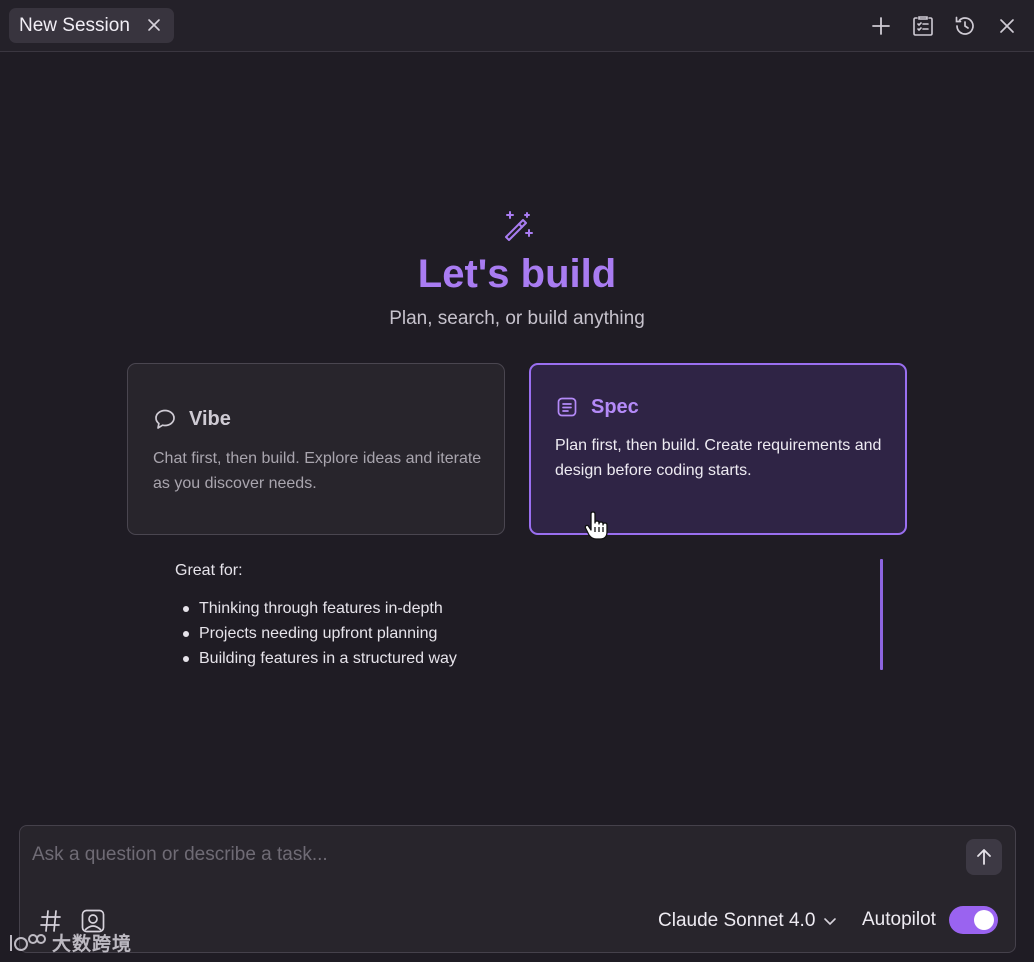 The width and height of the screenshot is (1034, 962). What do you see at coordinates (830, 922) in the screenshot?
I see `chevron-down-icon` at bounding box center [830, 922].